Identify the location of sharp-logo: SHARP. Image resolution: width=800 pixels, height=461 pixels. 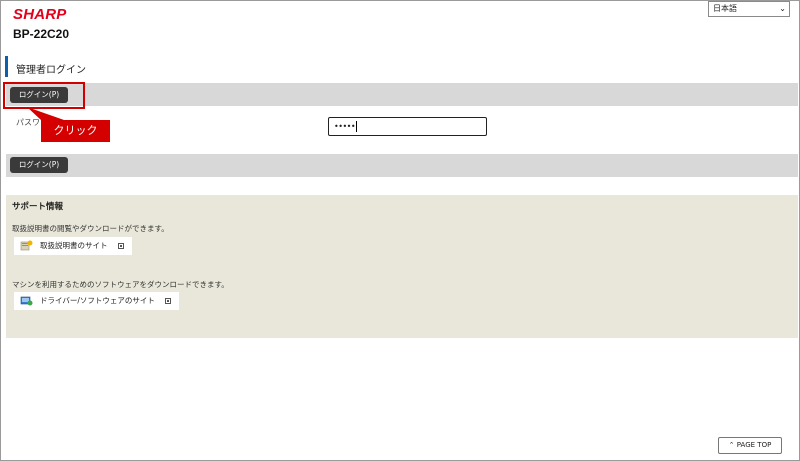
(40, 14).